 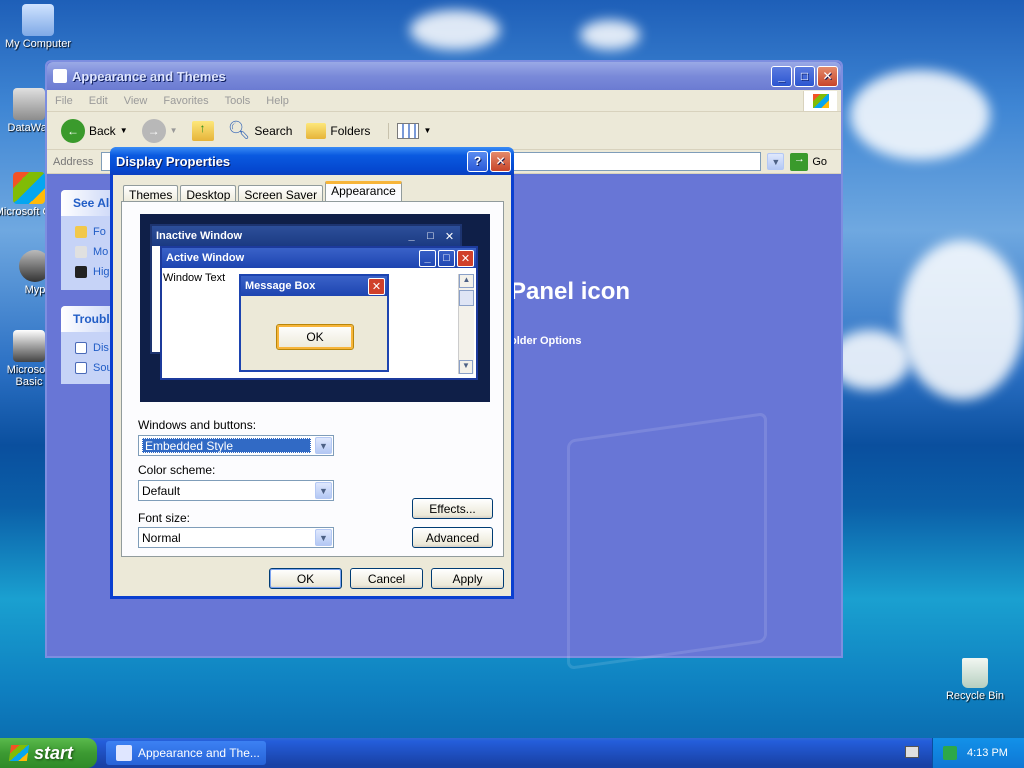 I want to click on menu-edit: Edit, so click(x=98, y=101).